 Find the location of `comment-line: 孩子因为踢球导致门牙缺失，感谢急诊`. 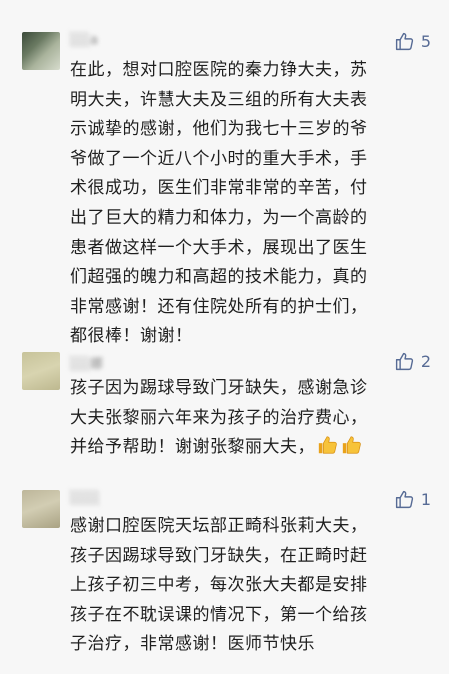

comment-line: 孩子因为踢球导致门牙缺失，感谢急诊 is located at coordinates (219, 388).